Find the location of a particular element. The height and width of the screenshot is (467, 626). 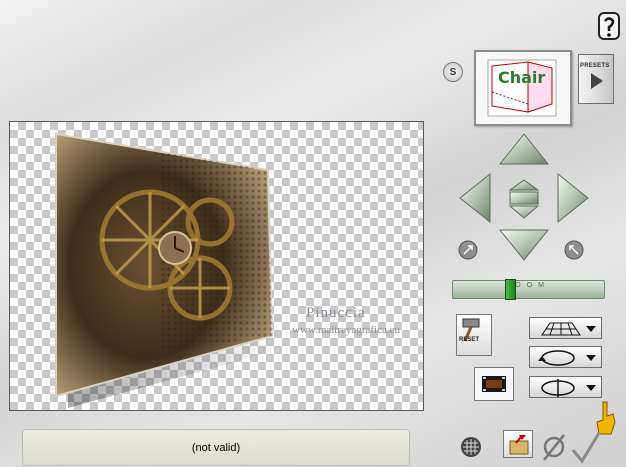

rotate-dropdown is located at coordinates (565, 357).